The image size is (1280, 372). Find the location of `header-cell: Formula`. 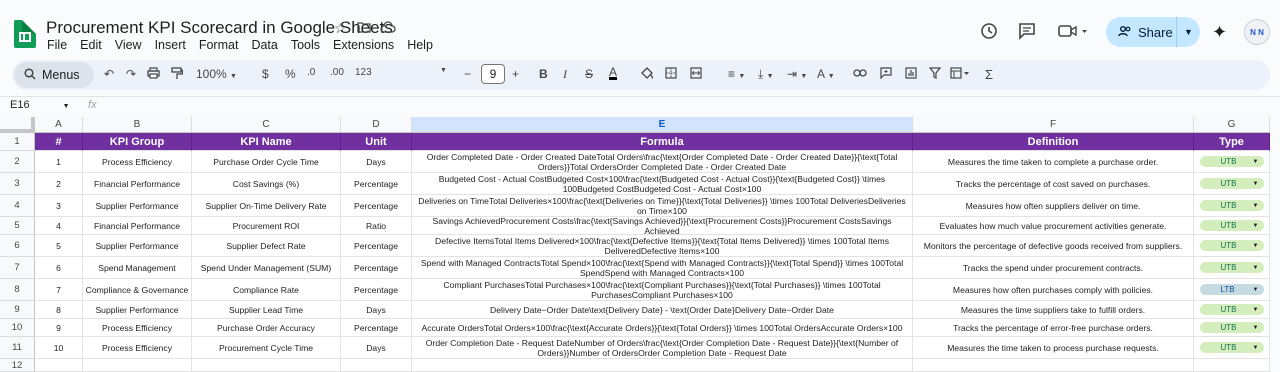

header-cell: Formula is located at coordinates (662, 142).